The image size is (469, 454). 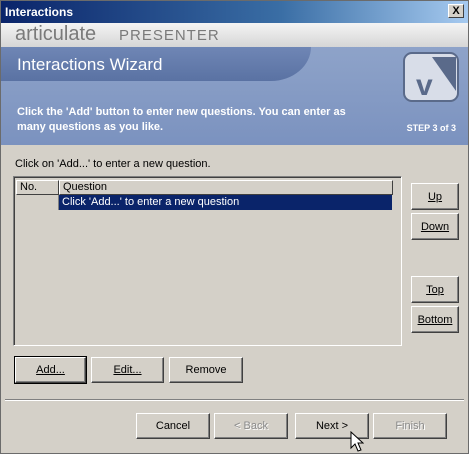 What do you see at coordinates (56, 34) in the screenshot?
I see `articulate-logo: articulate` at bounding box center [56, 34].